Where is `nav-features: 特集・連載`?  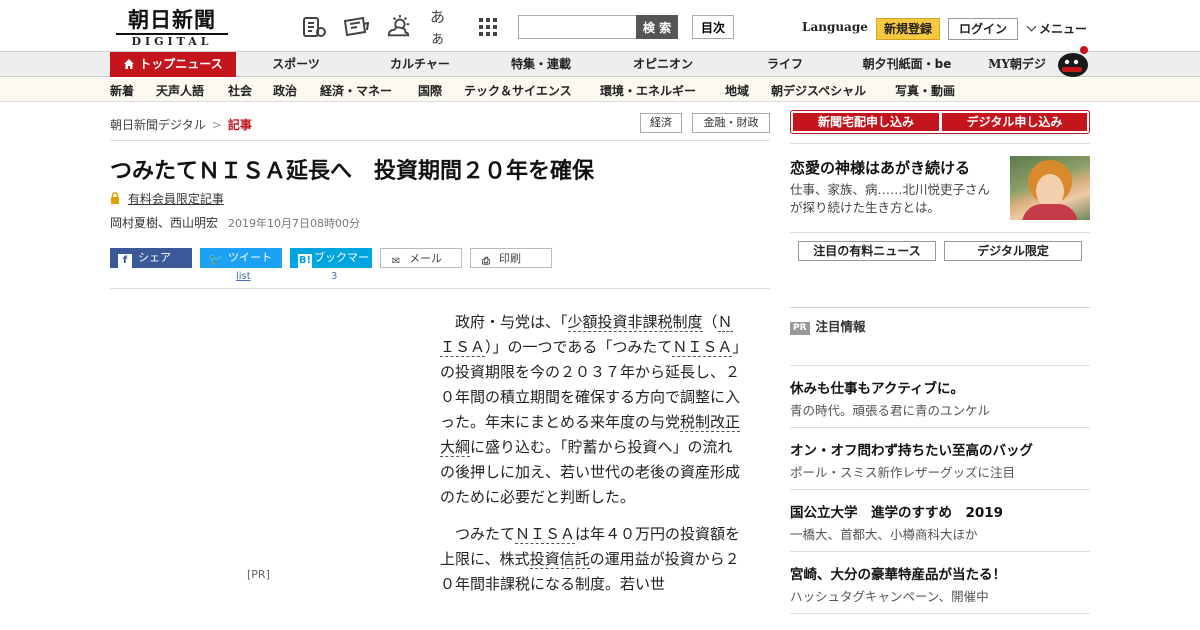 nav-features: 特集・連載 is located at coordinates (541, 64).